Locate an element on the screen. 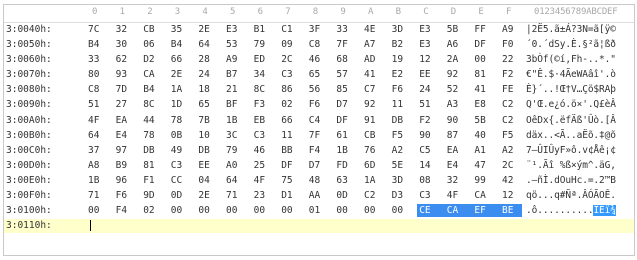 Image resolution: width=637 pixels, height=260 pixels. hex-byte: E8 is located at coordinates (482, 104).